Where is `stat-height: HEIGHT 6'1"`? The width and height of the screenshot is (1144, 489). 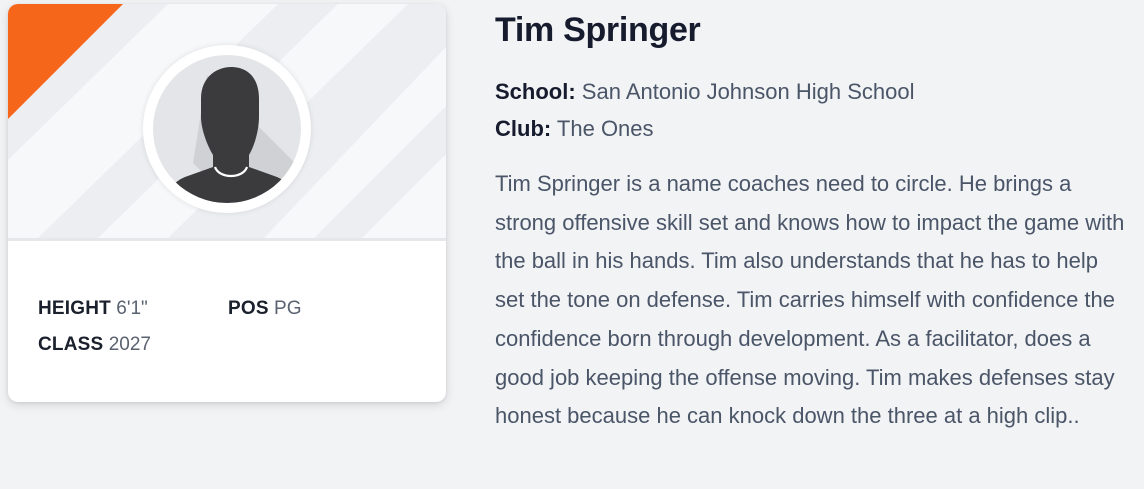 stat-height: HEIGHT 6'1" is located at coordinates (93, 308).